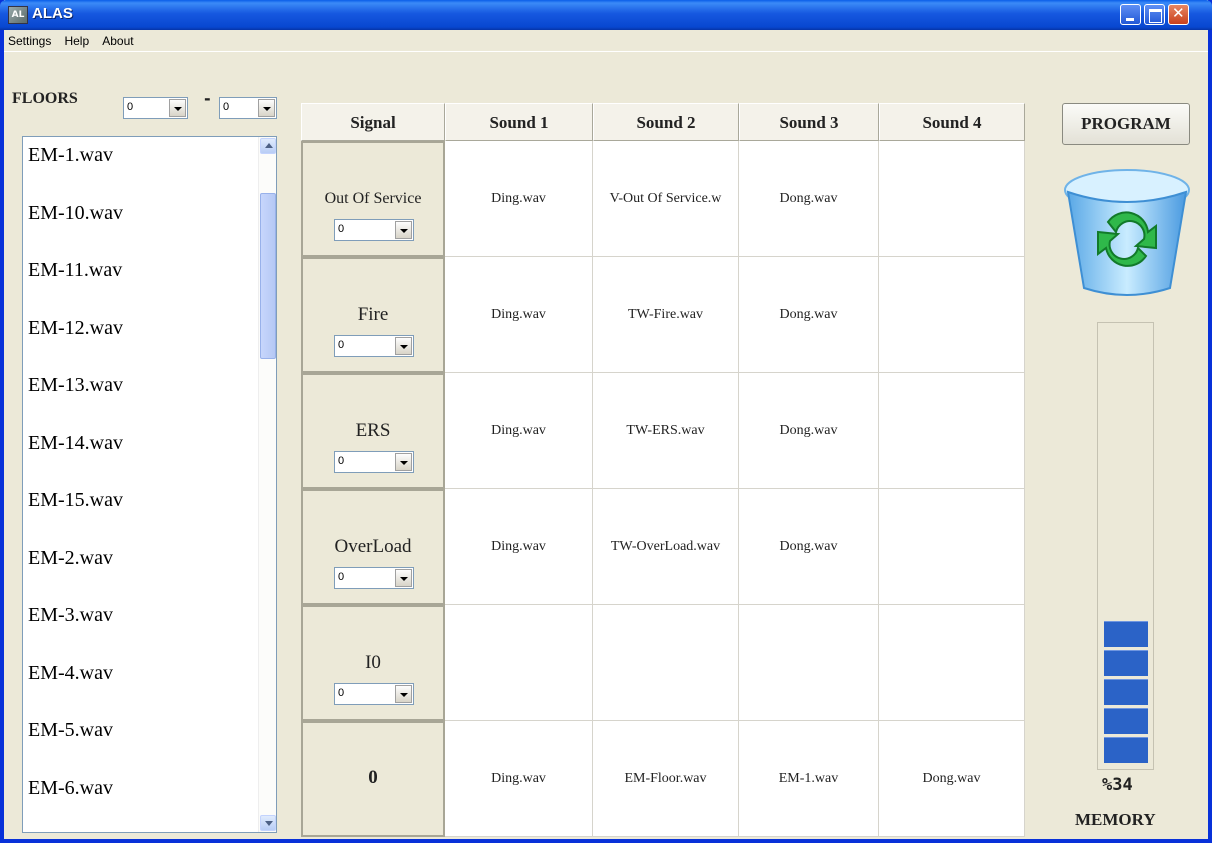  Describe the element at coordinates (1125, 546) in the screenshot. I see `memory-meter` at that location.